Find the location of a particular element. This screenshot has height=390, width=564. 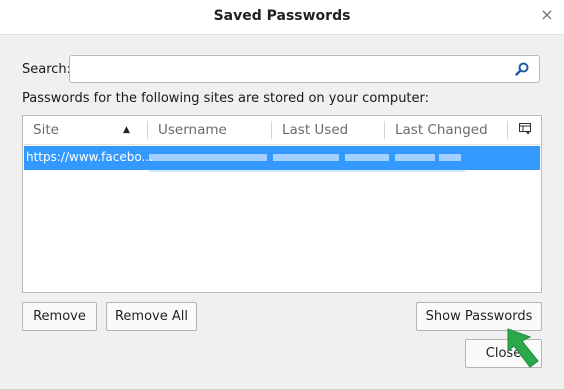

remove-all-button-label: Remove All is located at coordinates (151, 316).